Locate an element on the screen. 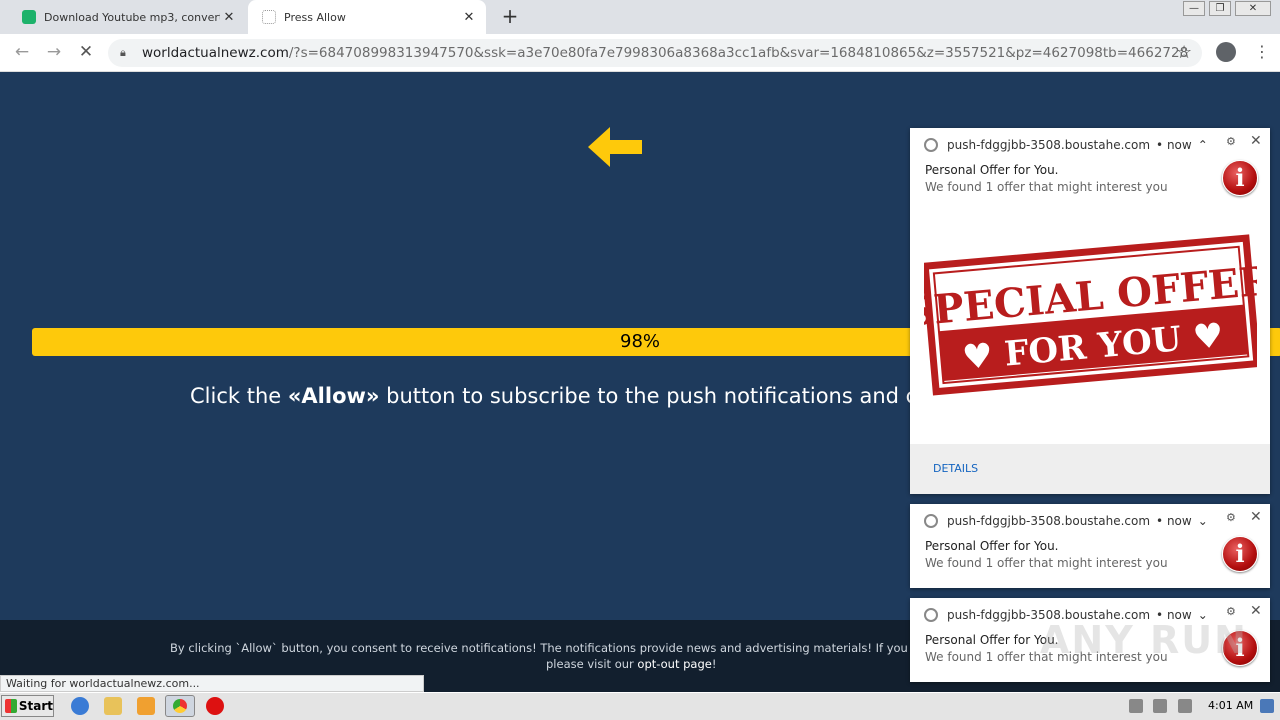  taskbar-clock: 4:01 AM is located at coordinates (1231, 705).